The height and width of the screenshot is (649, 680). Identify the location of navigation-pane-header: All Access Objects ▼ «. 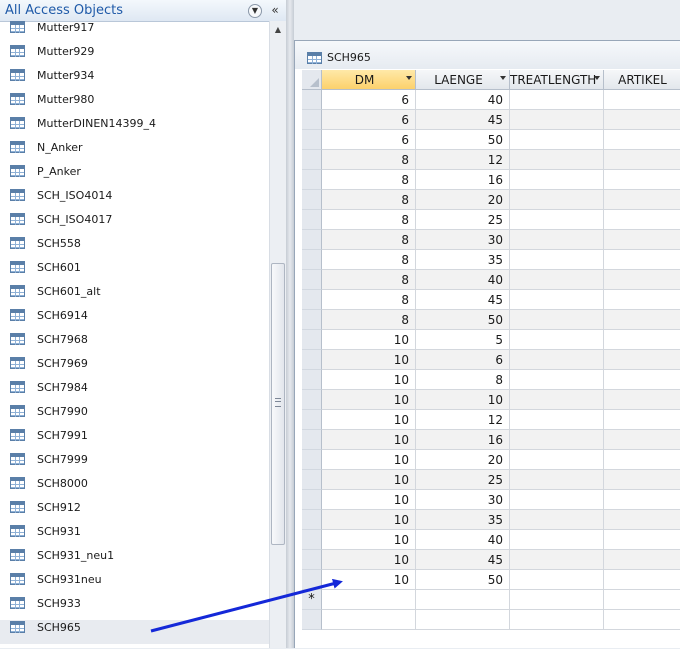
(143, 11).